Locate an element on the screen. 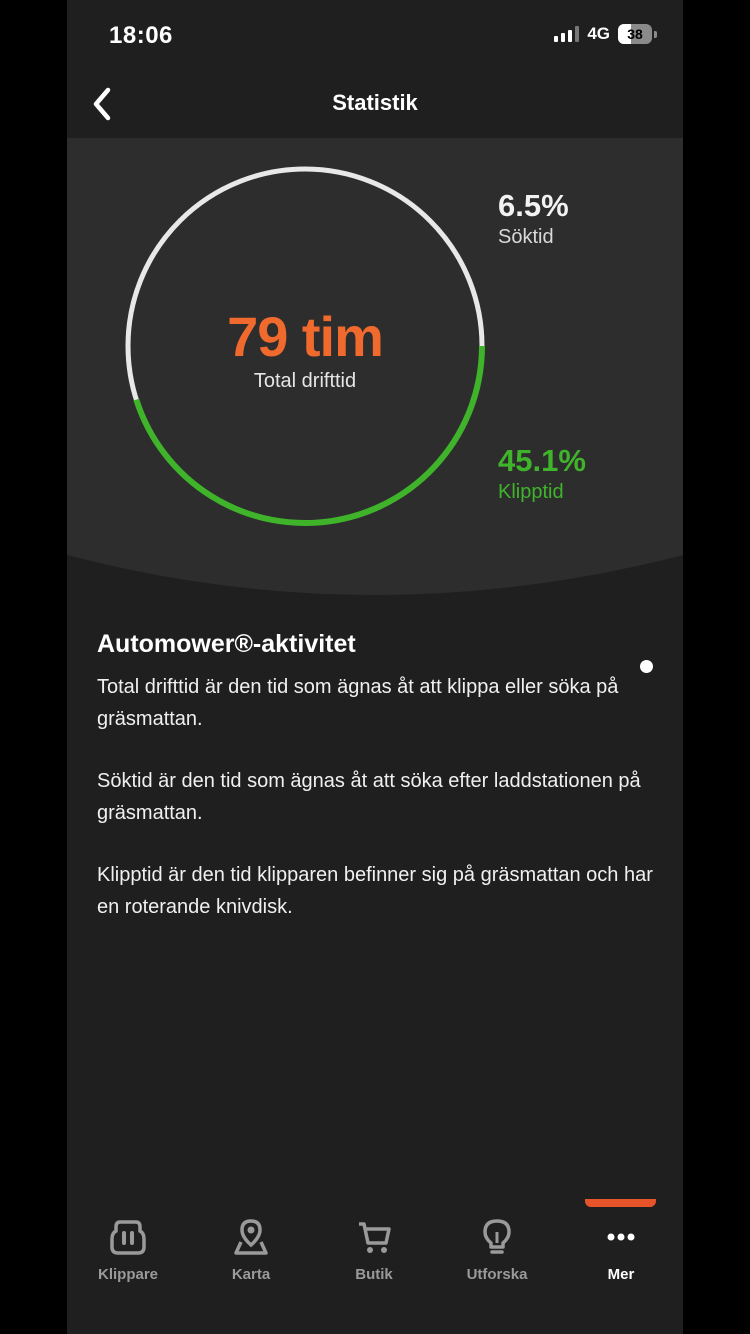 This screenshot has width=750, height=1334. tab-bar: Klippare Karta Butik Utforska Mer is located at coordinates (375, 1264).